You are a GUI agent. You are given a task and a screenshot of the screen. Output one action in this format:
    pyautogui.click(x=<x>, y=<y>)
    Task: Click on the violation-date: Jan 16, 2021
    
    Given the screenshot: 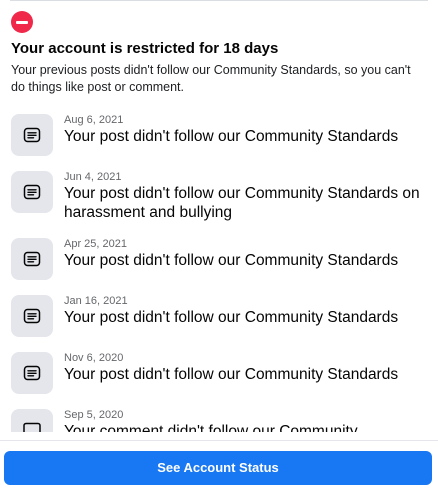 What is the action you would take?
    pyautogui.click(x=96, y=301)
    